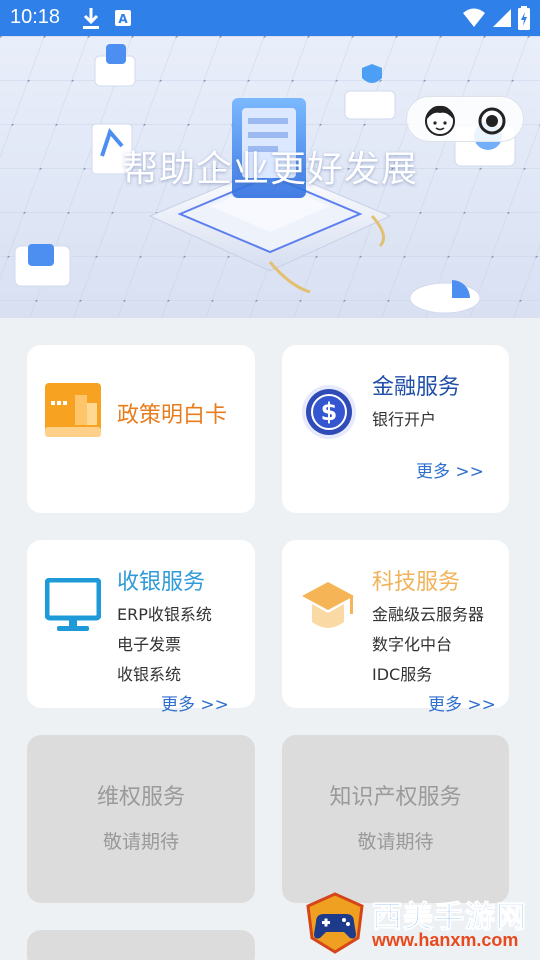 The width and height of the screenshot is (540, 960). What do you see at coordinates (149, 643) in the screenshot?
I see `cashier-item-invoice: 电子发票` at bounding box center [149, 643].